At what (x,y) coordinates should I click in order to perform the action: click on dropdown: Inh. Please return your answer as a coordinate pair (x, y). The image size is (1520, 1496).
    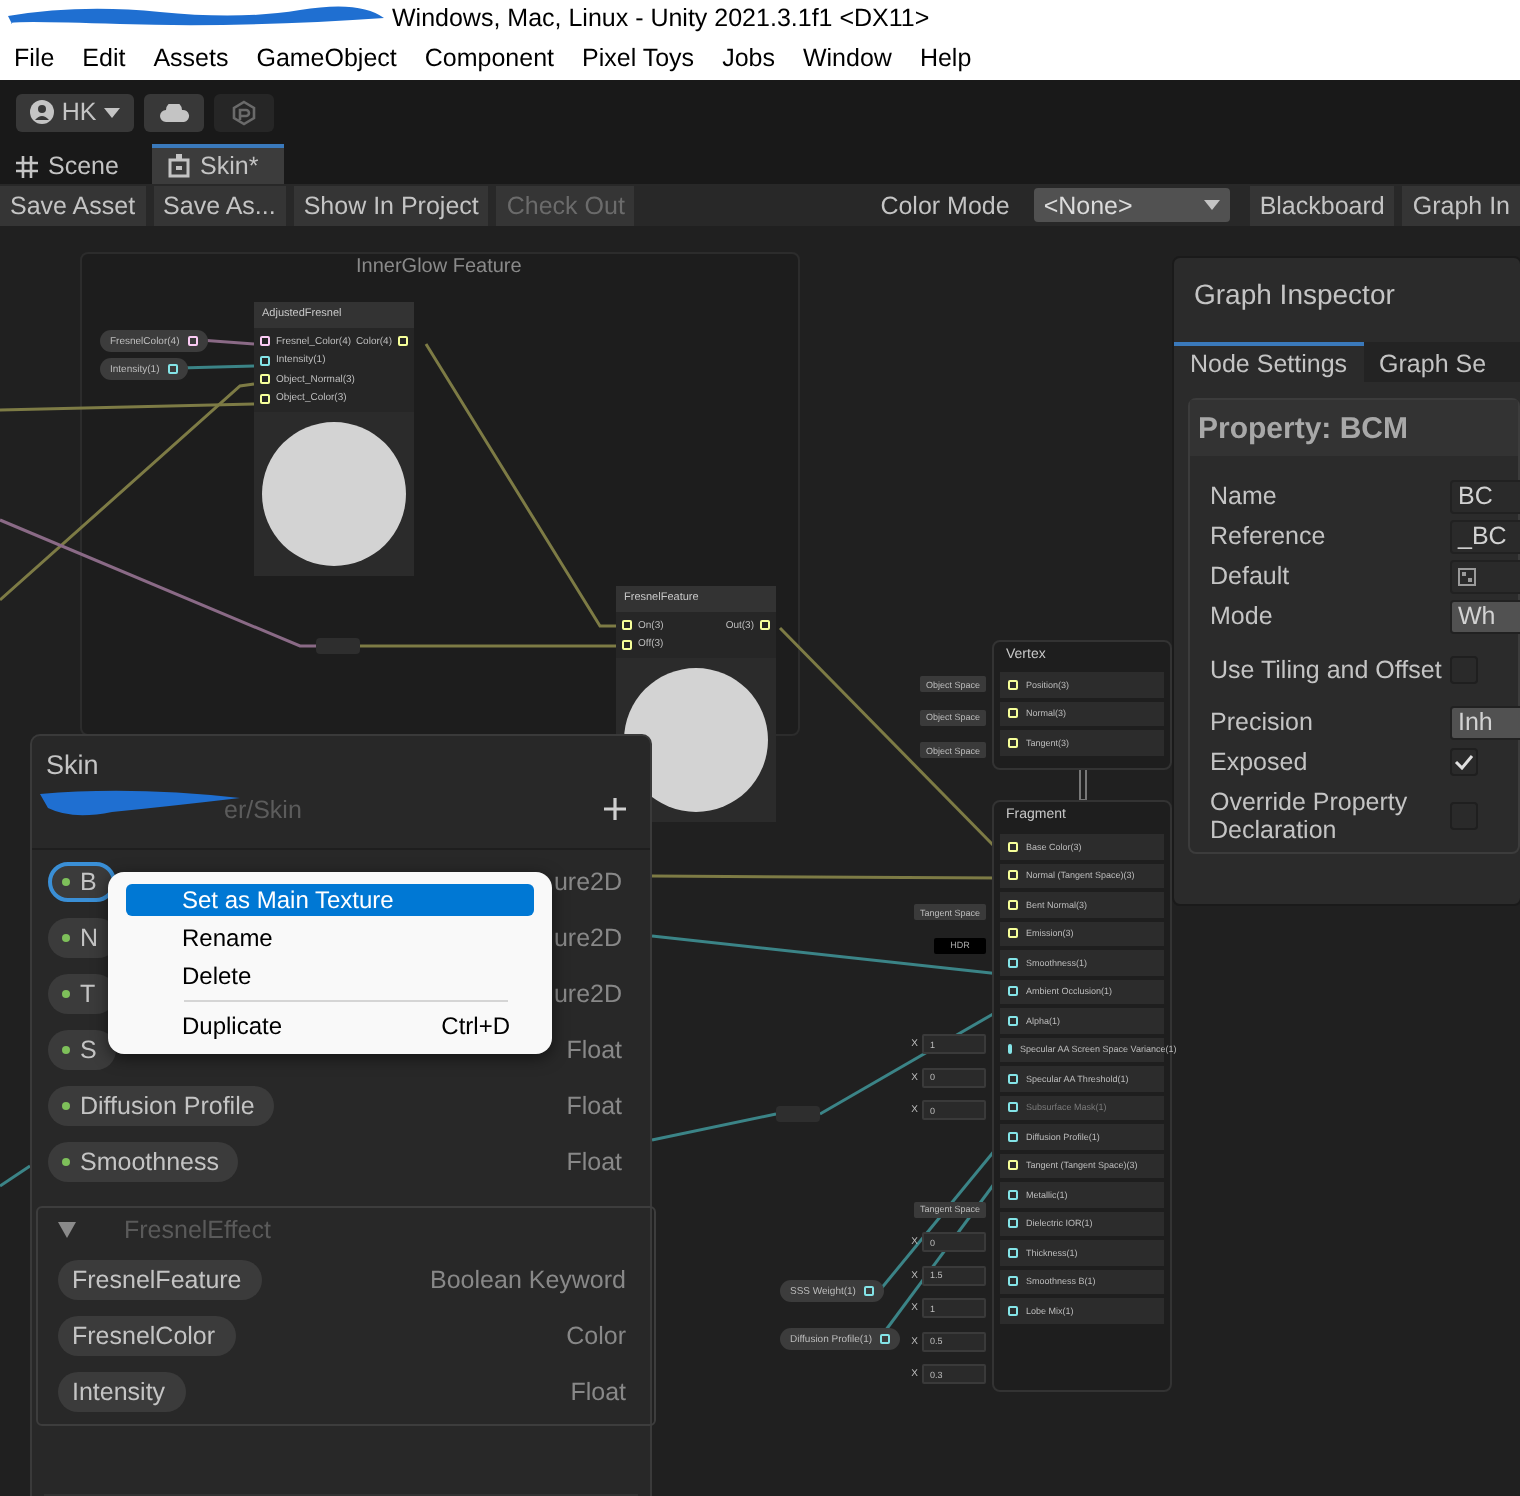
    Looking at the image, I should click on (1485, 722).